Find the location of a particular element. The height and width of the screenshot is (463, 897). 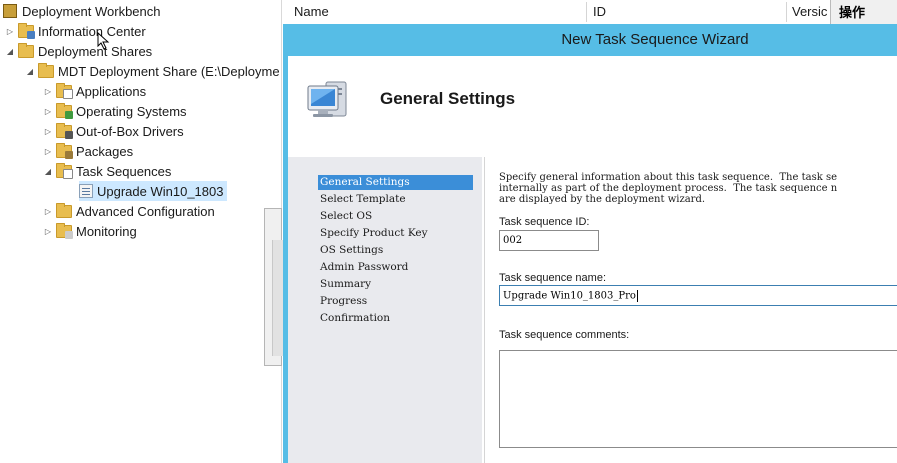

actions-pane-header: 操作 is located at coordinates (863, 12).